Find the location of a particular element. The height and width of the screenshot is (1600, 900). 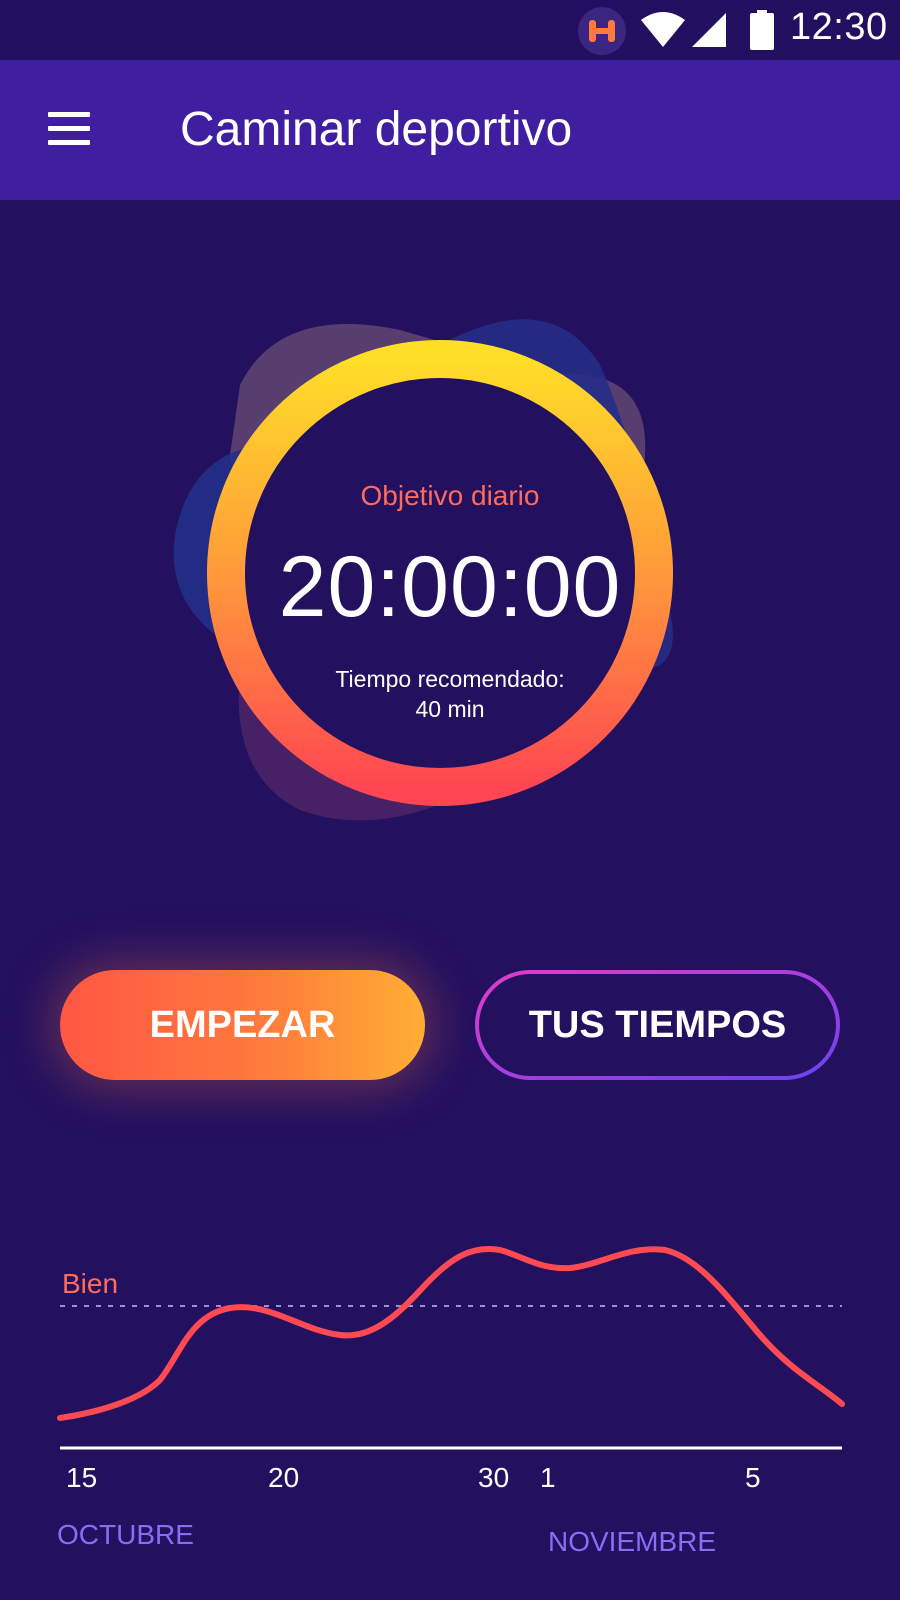

x-tick-label: 1 is located at coordinates (548, 1477).